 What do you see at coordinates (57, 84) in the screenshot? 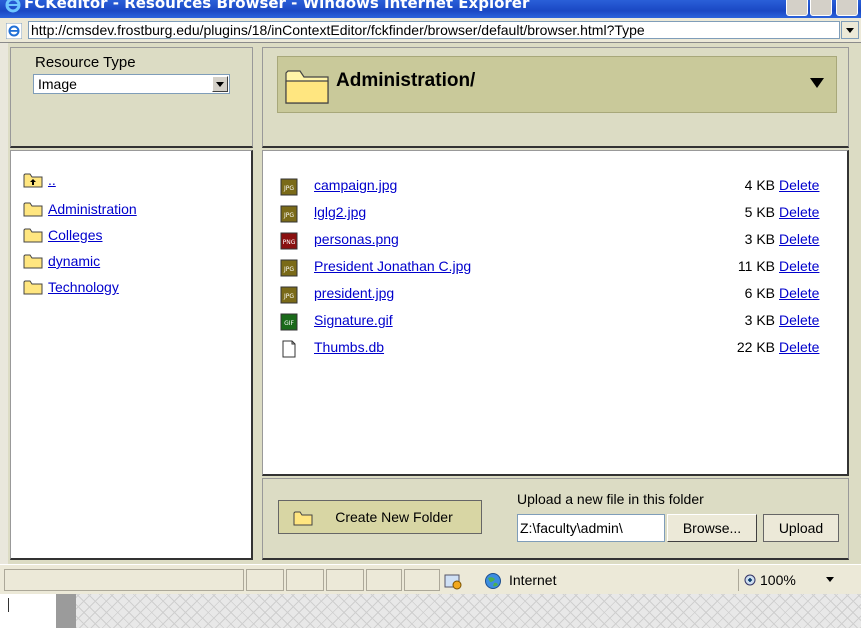
I see `resource-type-value: Image` at bounding box center [57, 84].